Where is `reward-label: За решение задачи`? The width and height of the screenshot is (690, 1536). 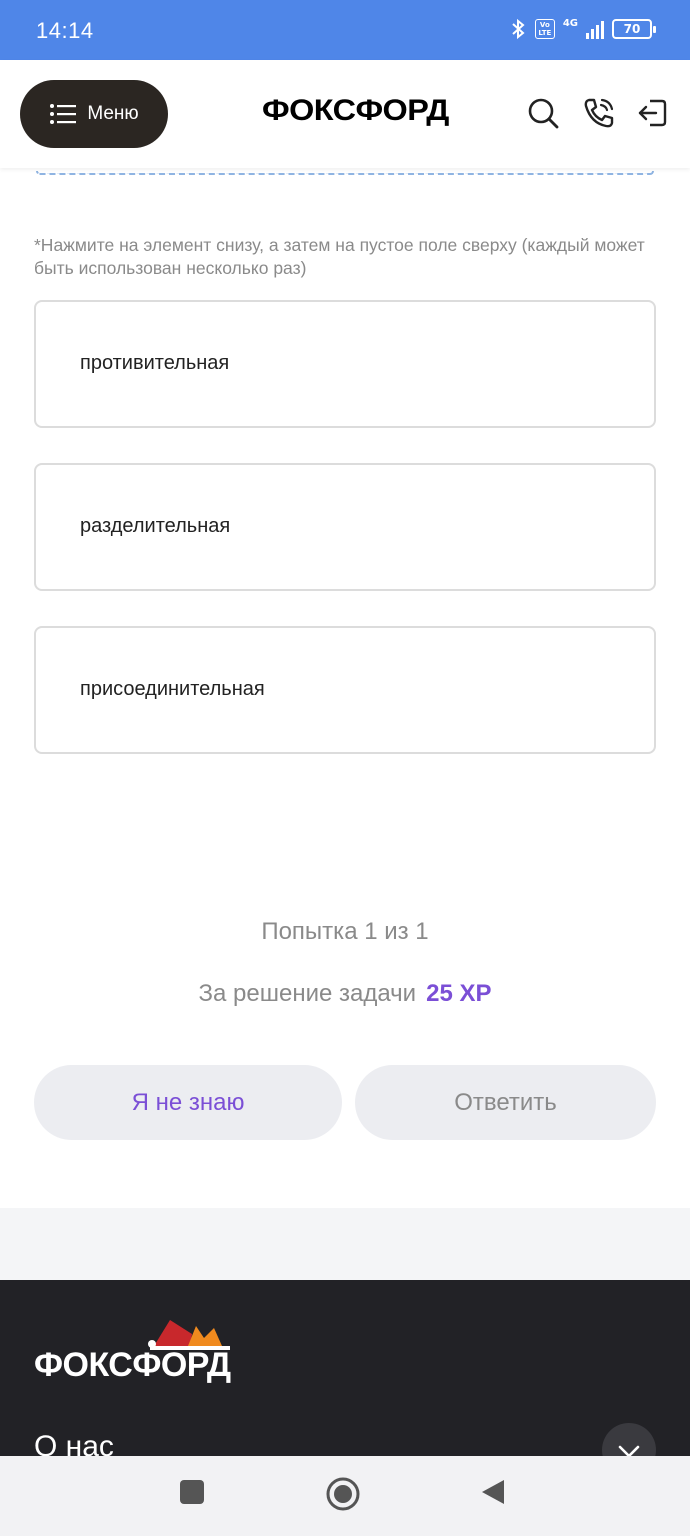
reward-label: За решение задачи is located at coordinates (307, 993).